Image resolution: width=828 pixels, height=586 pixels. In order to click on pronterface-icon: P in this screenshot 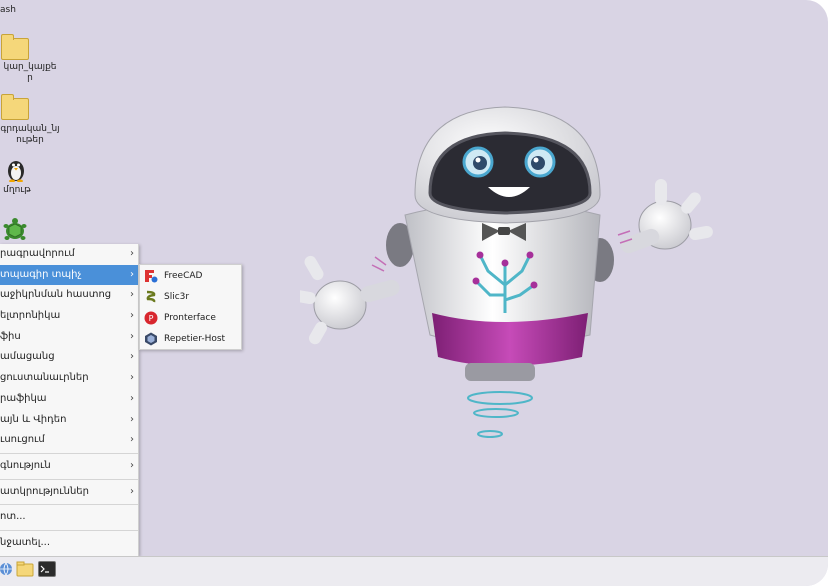, I will do `click(151, 317)`.